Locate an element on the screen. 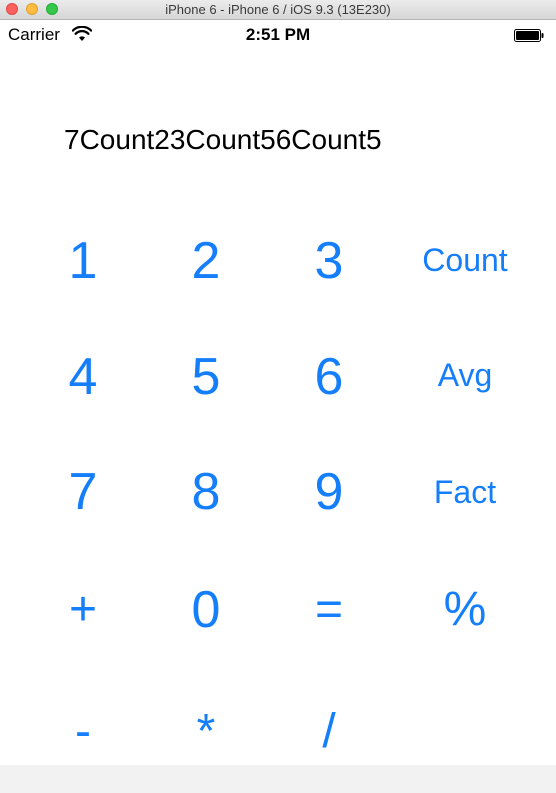 The image size is (556, 793). key-9: 9 is located at coordinates (329, 492).